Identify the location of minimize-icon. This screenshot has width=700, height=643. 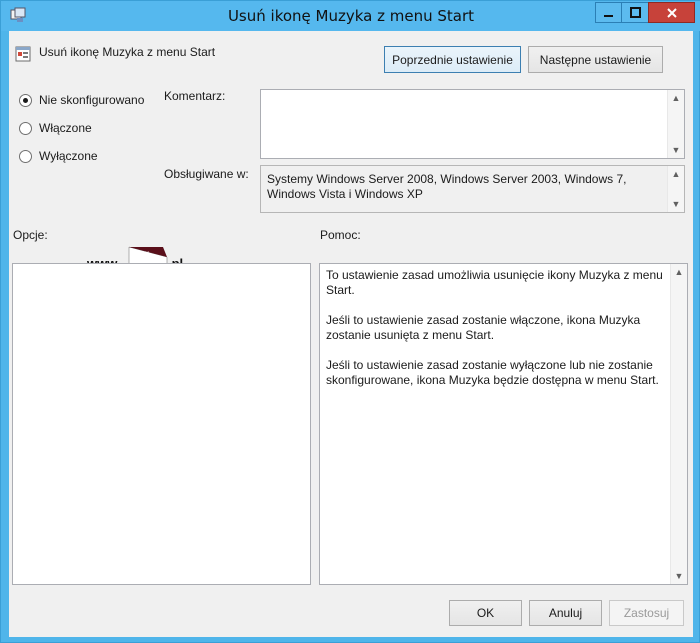
(608, 15).